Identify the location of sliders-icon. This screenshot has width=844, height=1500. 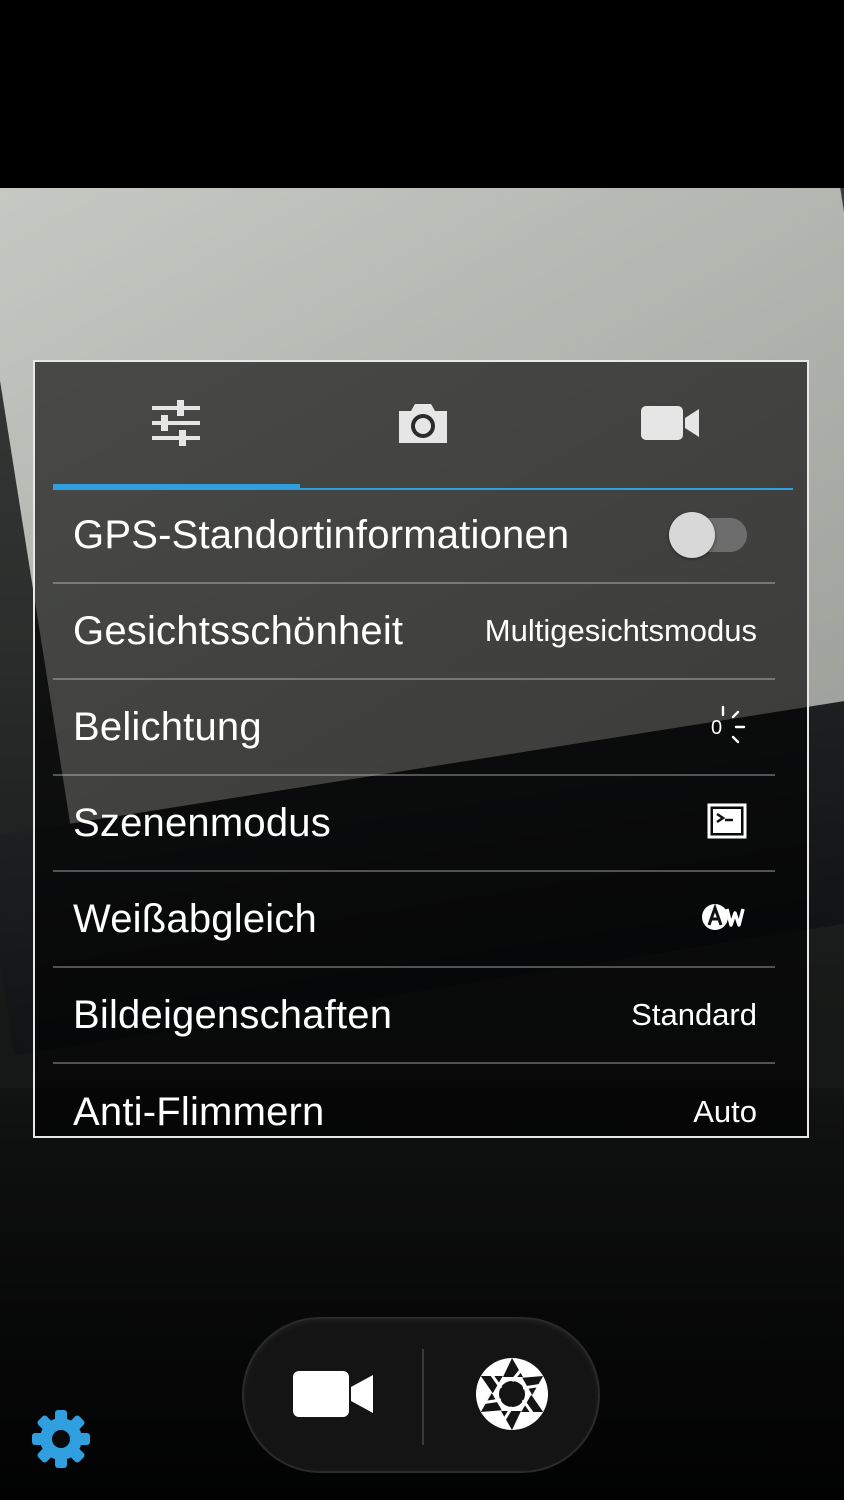
(176, 425).